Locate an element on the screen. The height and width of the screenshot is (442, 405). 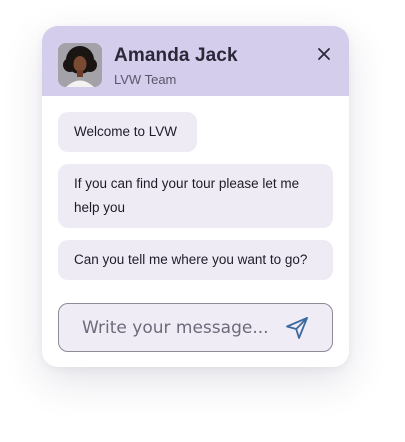
message-bubble: Welcome to LVW is located at coordinates (127, 132).